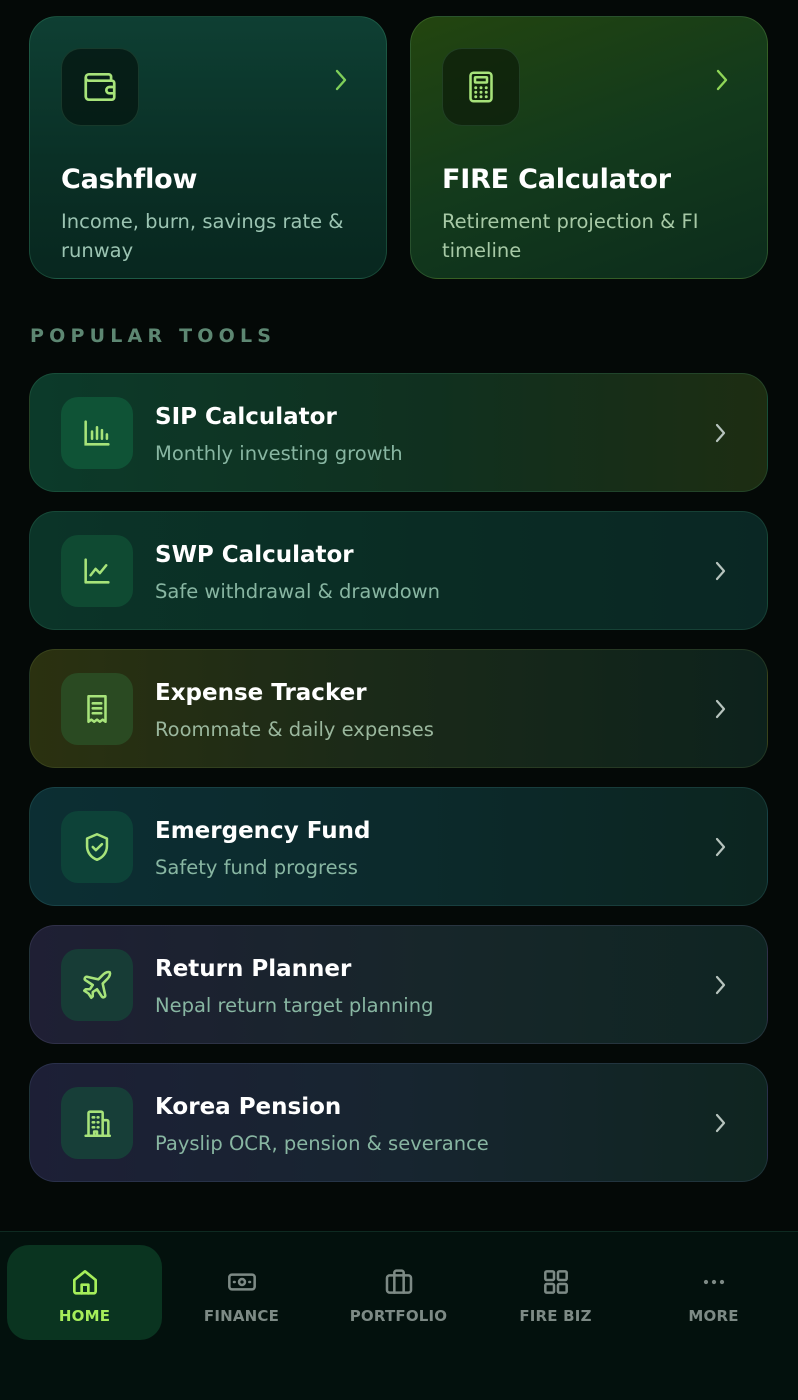  I want to click on more-dots-icon, so click(713, 1282).